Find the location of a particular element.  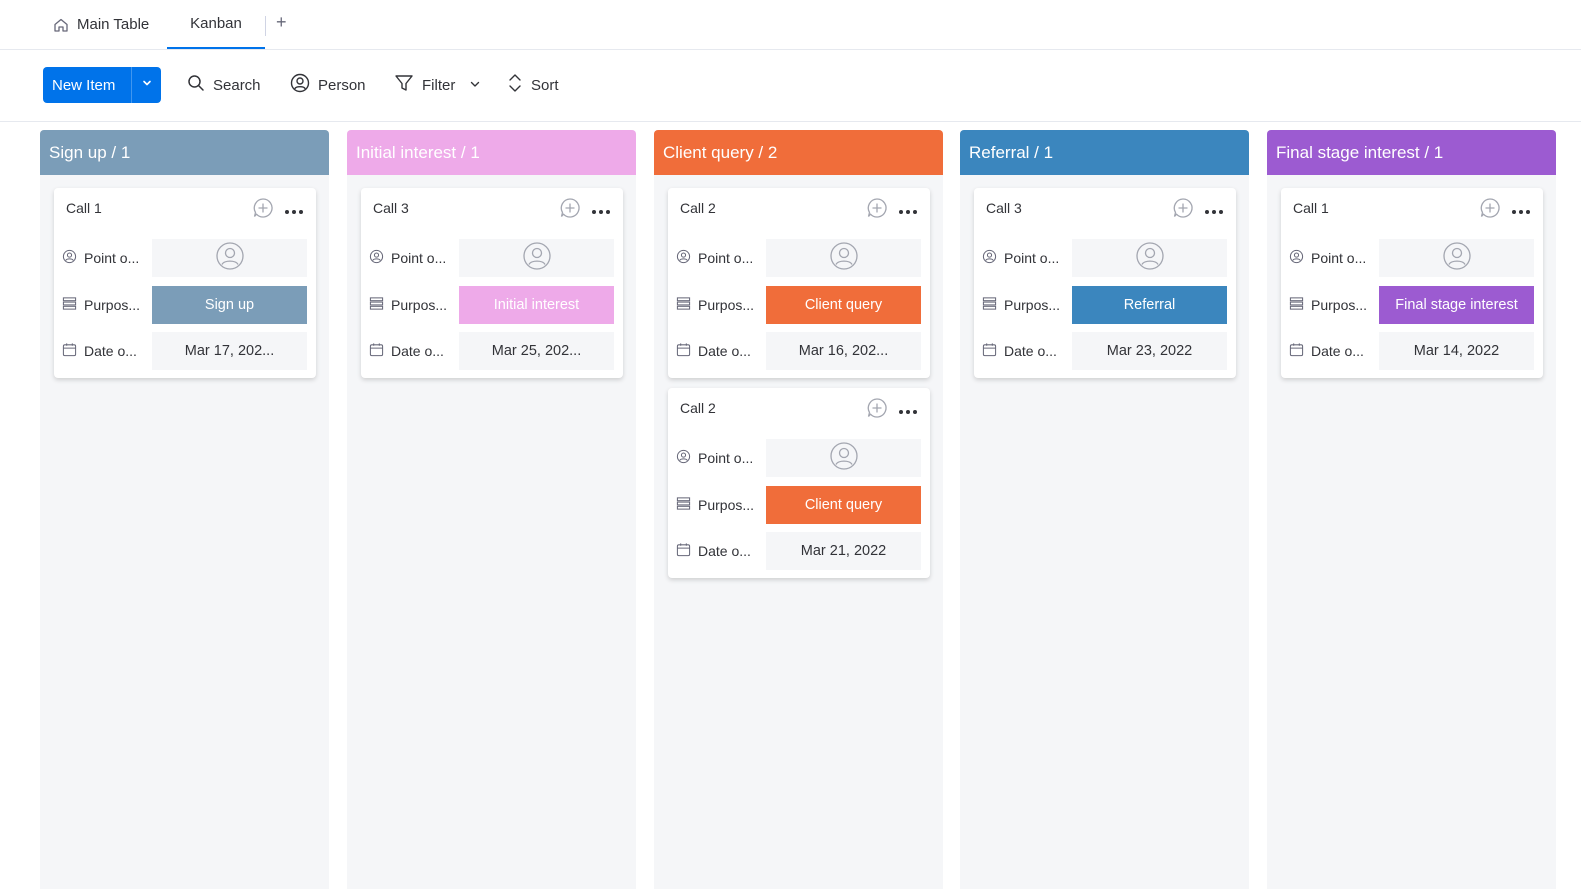

date-value: Mar 23, 2022 is located at coordinates (1149, 351).